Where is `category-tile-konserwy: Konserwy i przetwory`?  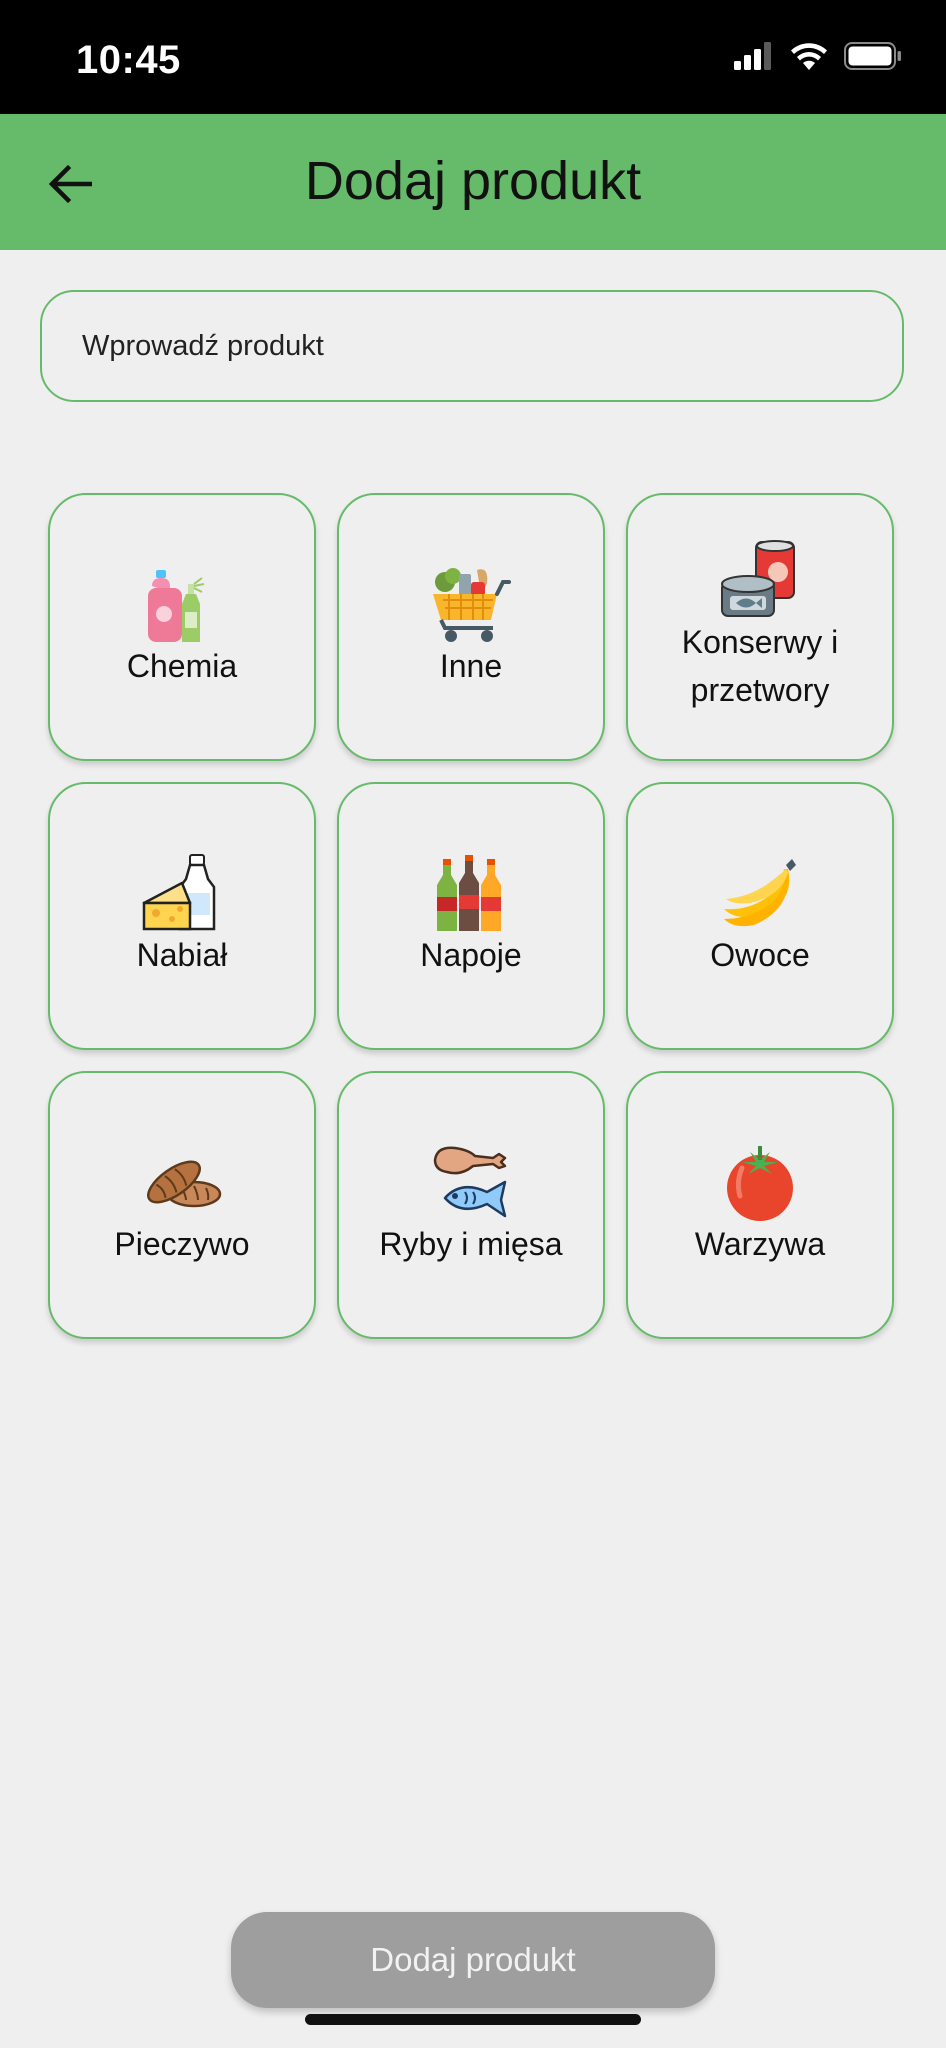 category-tile-konserwy: Konserwy i przetwory is located at coordinates (760, 627).